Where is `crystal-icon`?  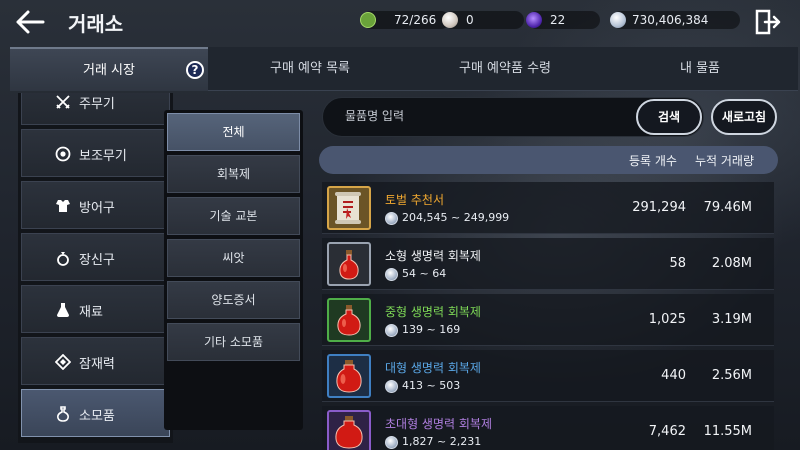 crystal-icon is located at coordinates (534, 20).